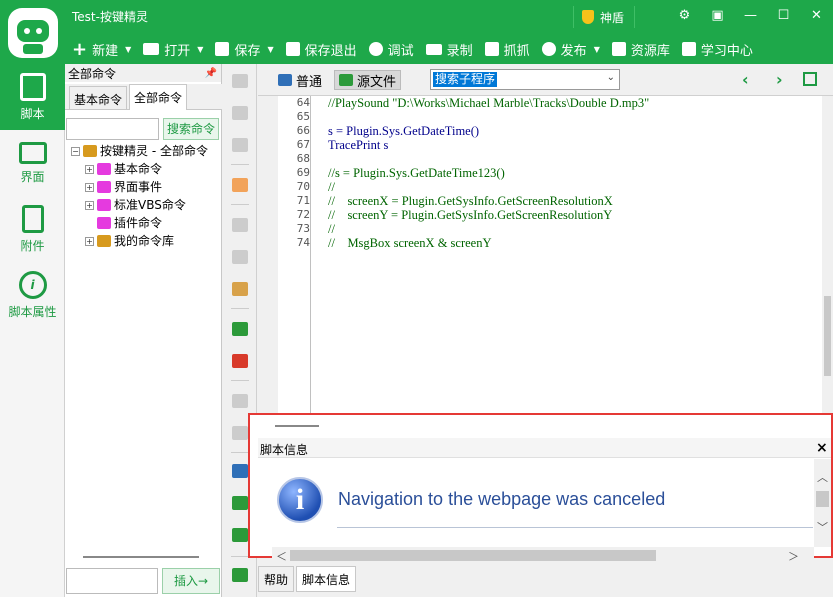  What do you see at coordinates (240, 113) in the screenshot?
I see `move-up-icon` at bounding box center [240, 113].